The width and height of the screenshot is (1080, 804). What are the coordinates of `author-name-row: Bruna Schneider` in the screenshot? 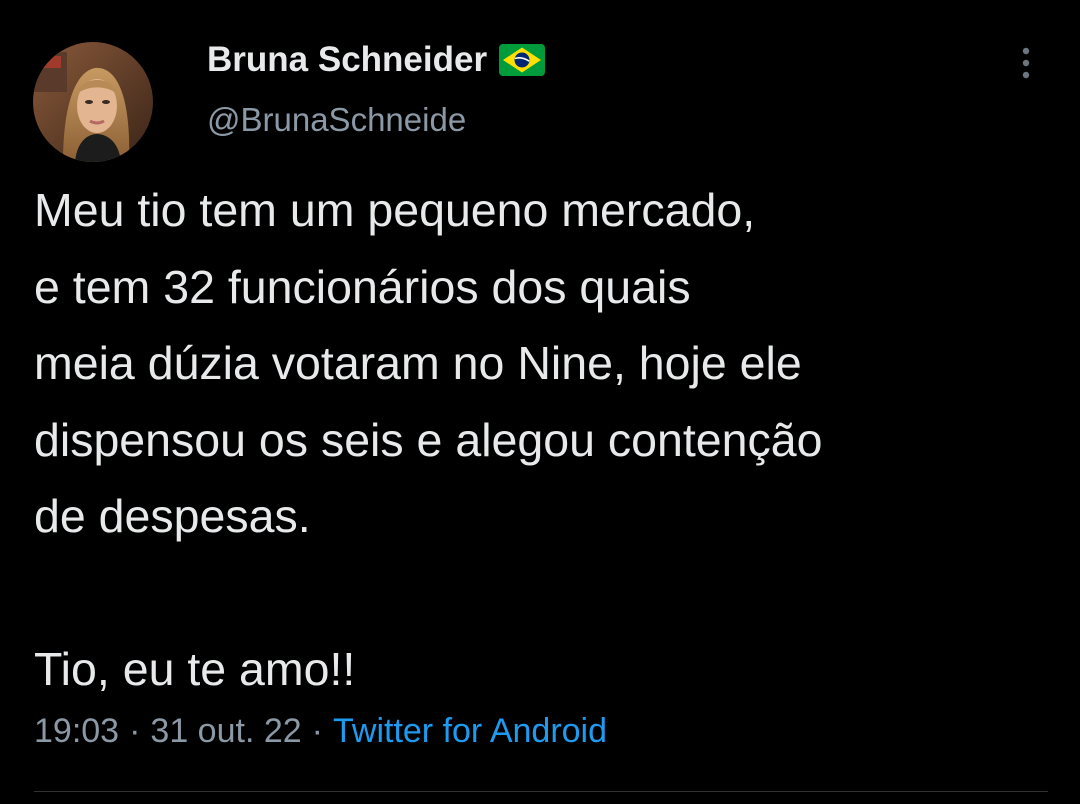 It's located at (376, 60).